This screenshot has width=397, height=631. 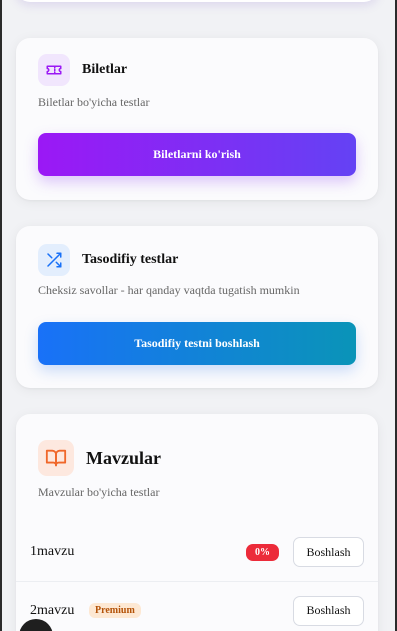 I want to click on previous-card, so click(x=197, y=1).